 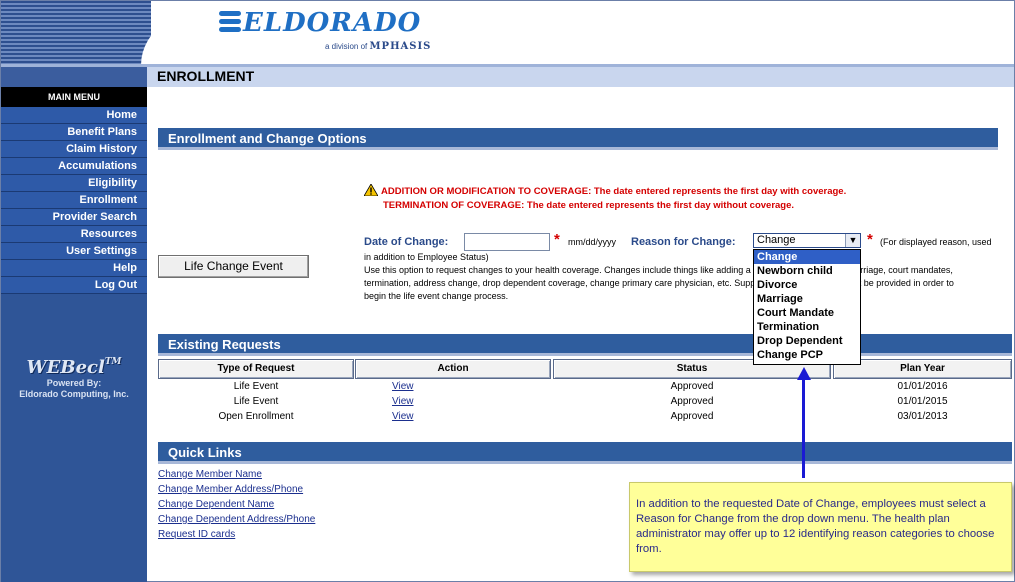 What do you see at coordinates (256, 416) in the screenshot?
I see `request-type: Open Enrollment` at bounding box center [256, 416].